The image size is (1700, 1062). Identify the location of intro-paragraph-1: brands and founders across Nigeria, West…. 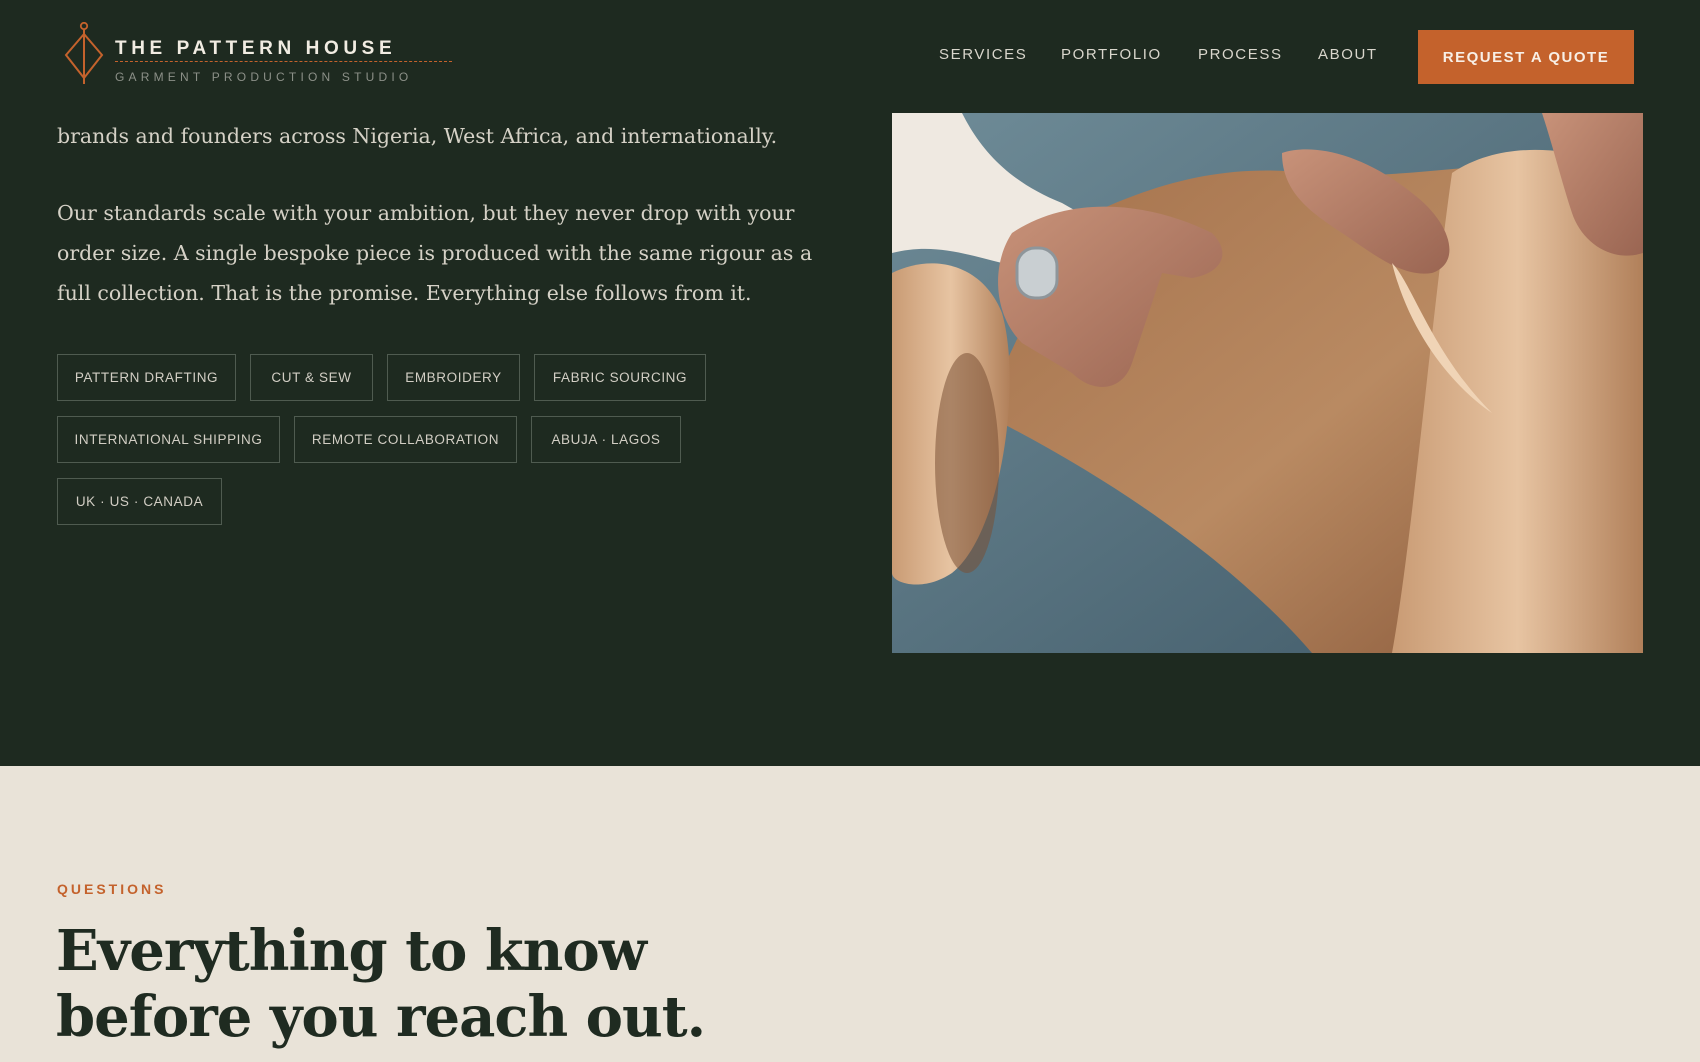
(417, 136).